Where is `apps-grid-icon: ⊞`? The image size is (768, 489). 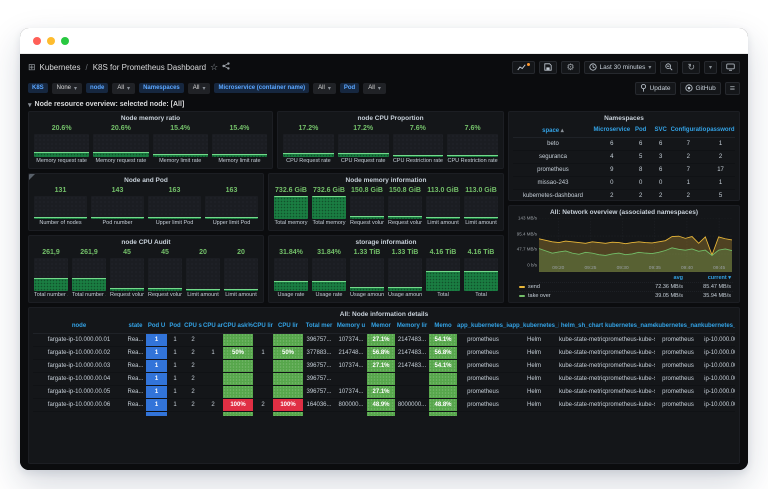
apps-grid-icon: ⊞ is located at coordinates (32, 67).